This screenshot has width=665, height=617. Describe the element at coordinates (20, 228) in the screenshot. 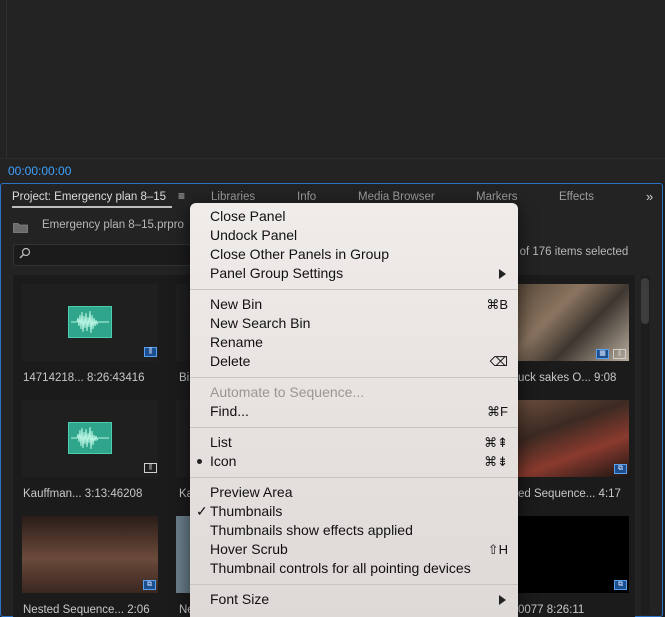

I see `bin-folder-icon` at that location.